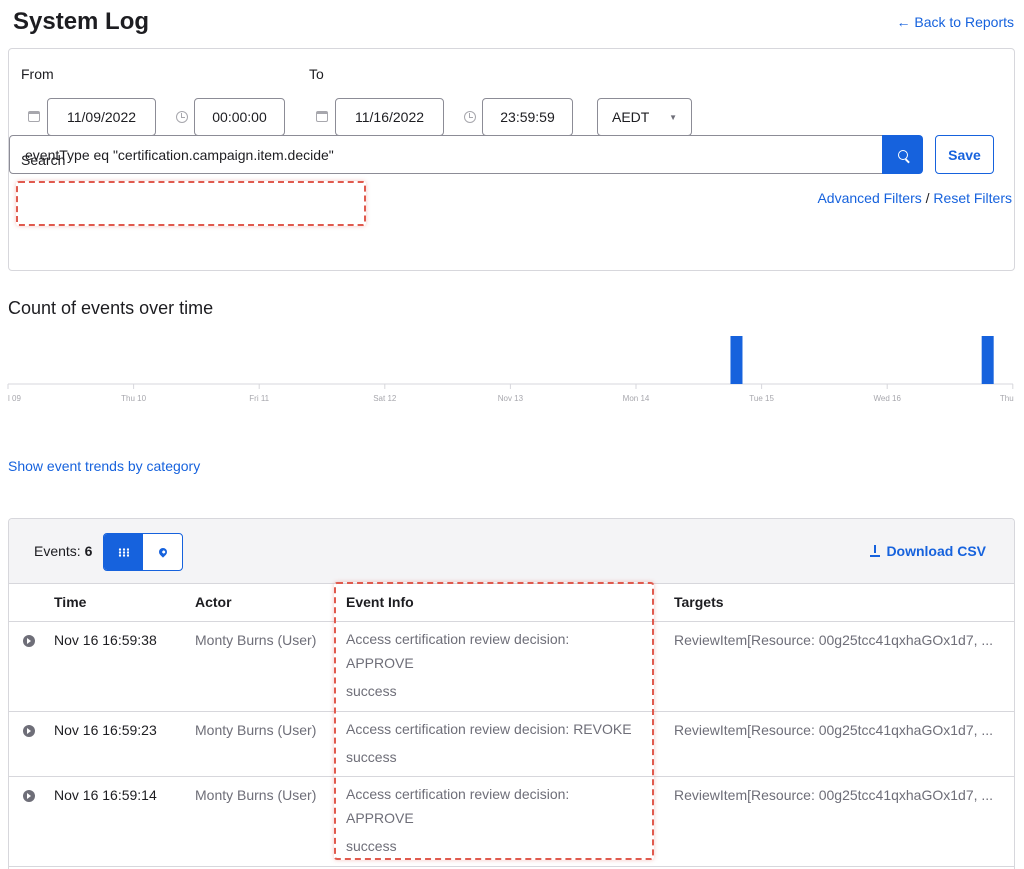 The image size is (1024, 869). I want to click on to-label: To, so click(316, 74).